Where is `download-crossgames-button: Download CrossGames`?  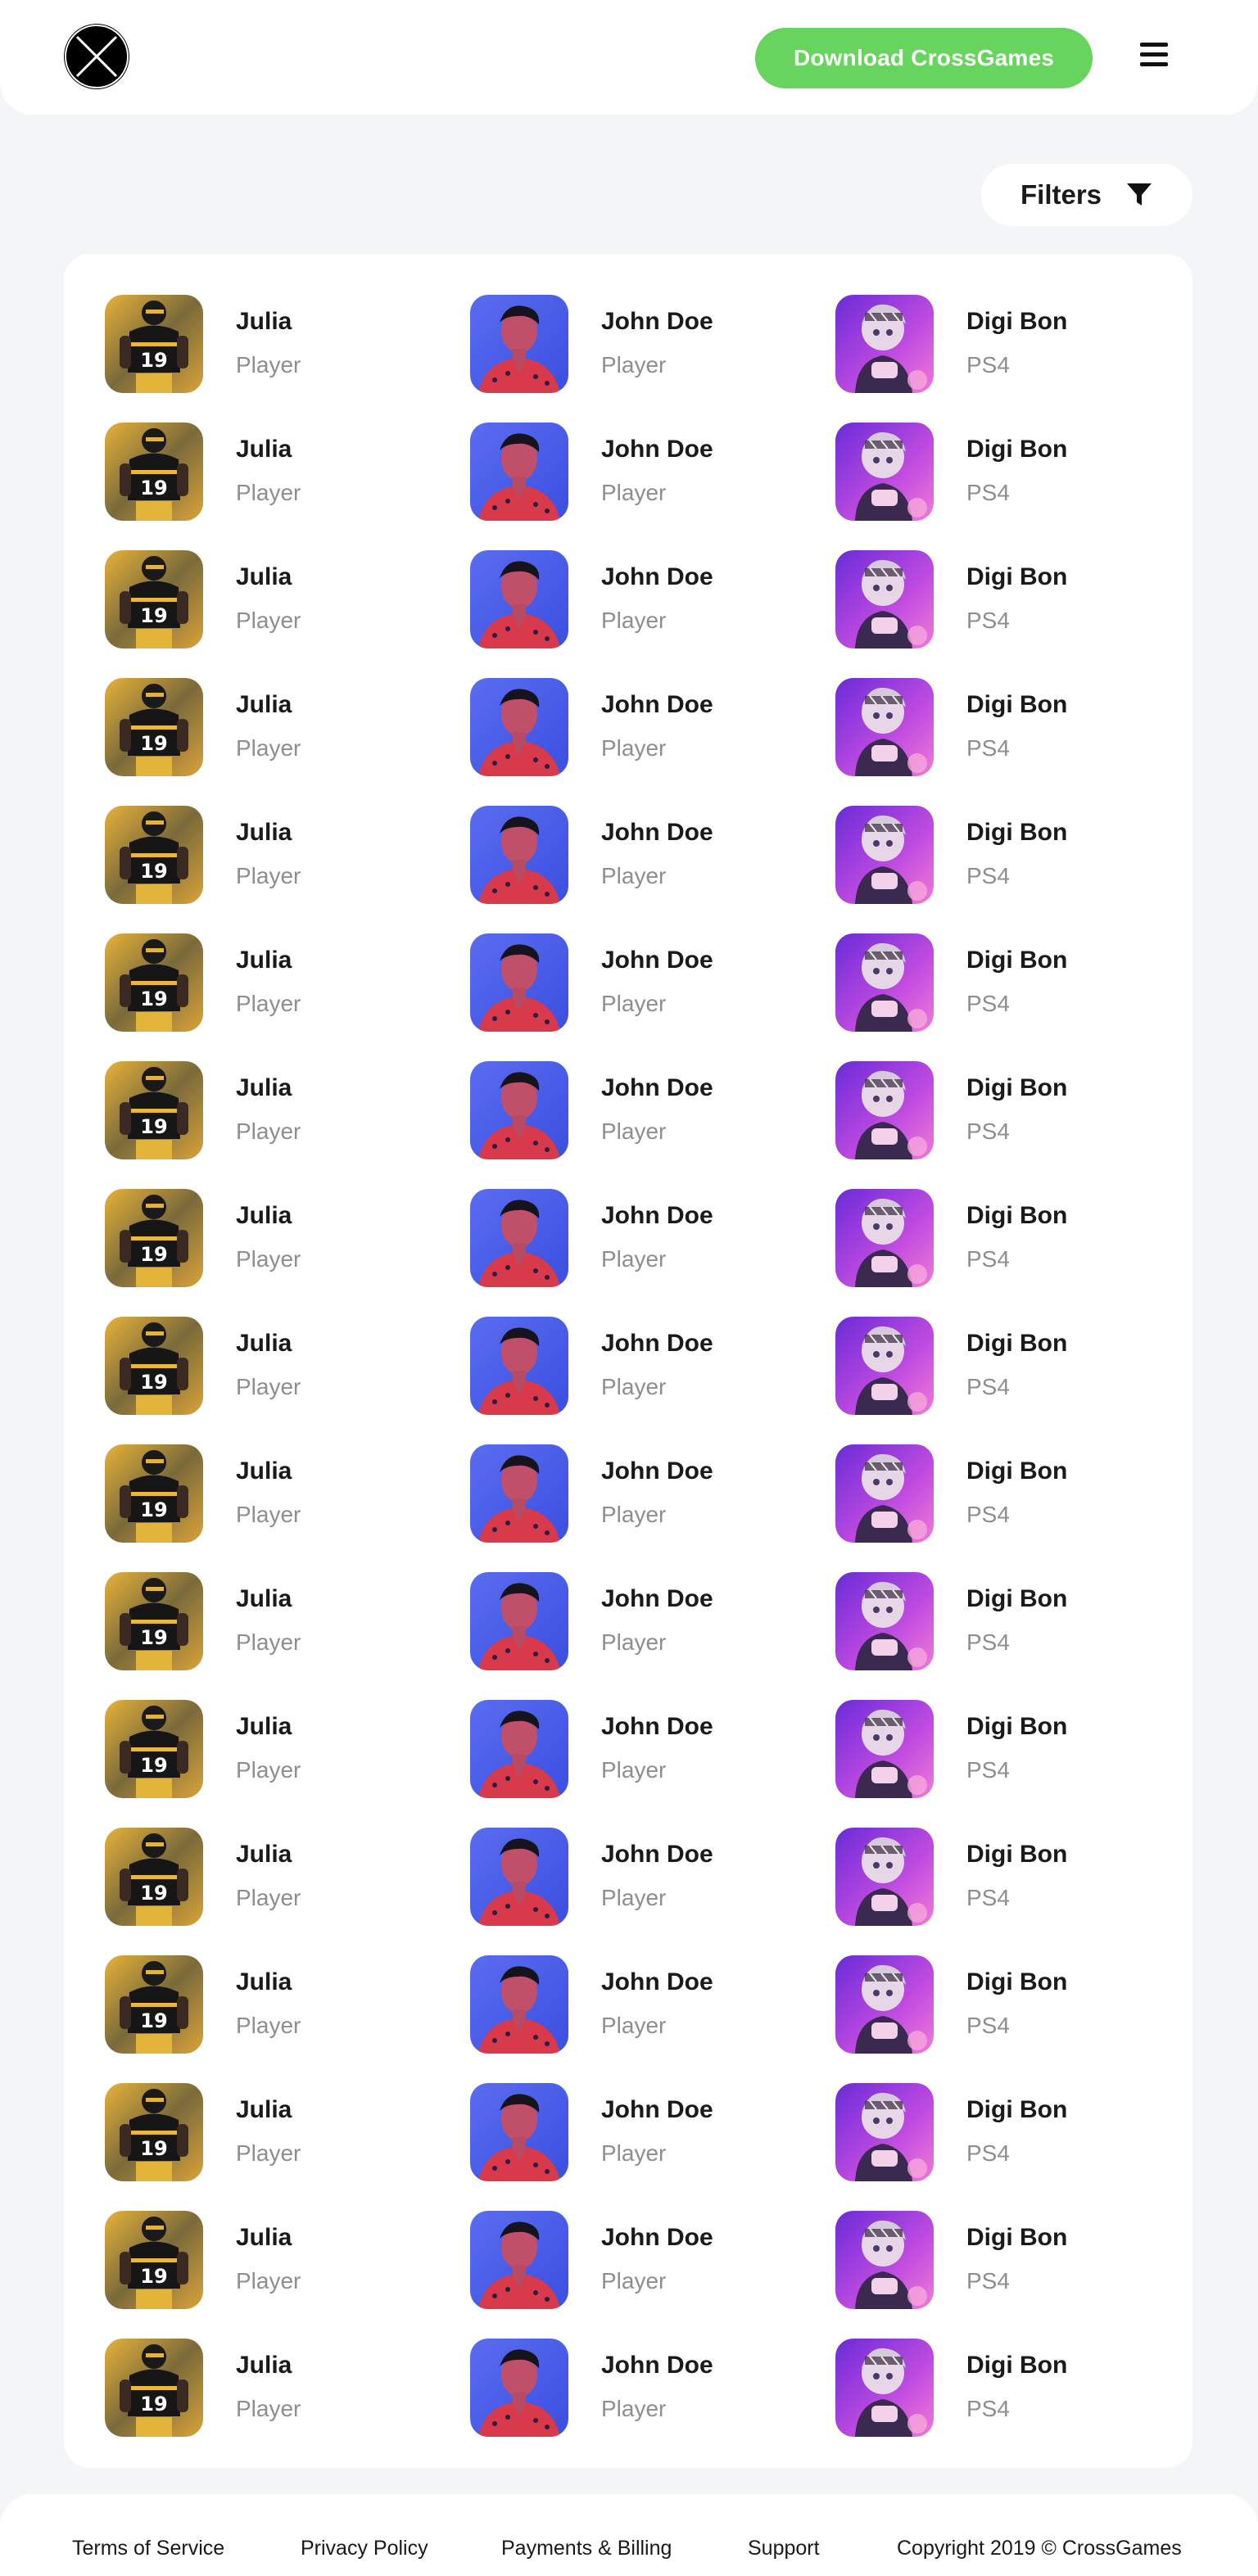 download-crossgames-button: Download CrossGames is located at coordinates (924, 58).